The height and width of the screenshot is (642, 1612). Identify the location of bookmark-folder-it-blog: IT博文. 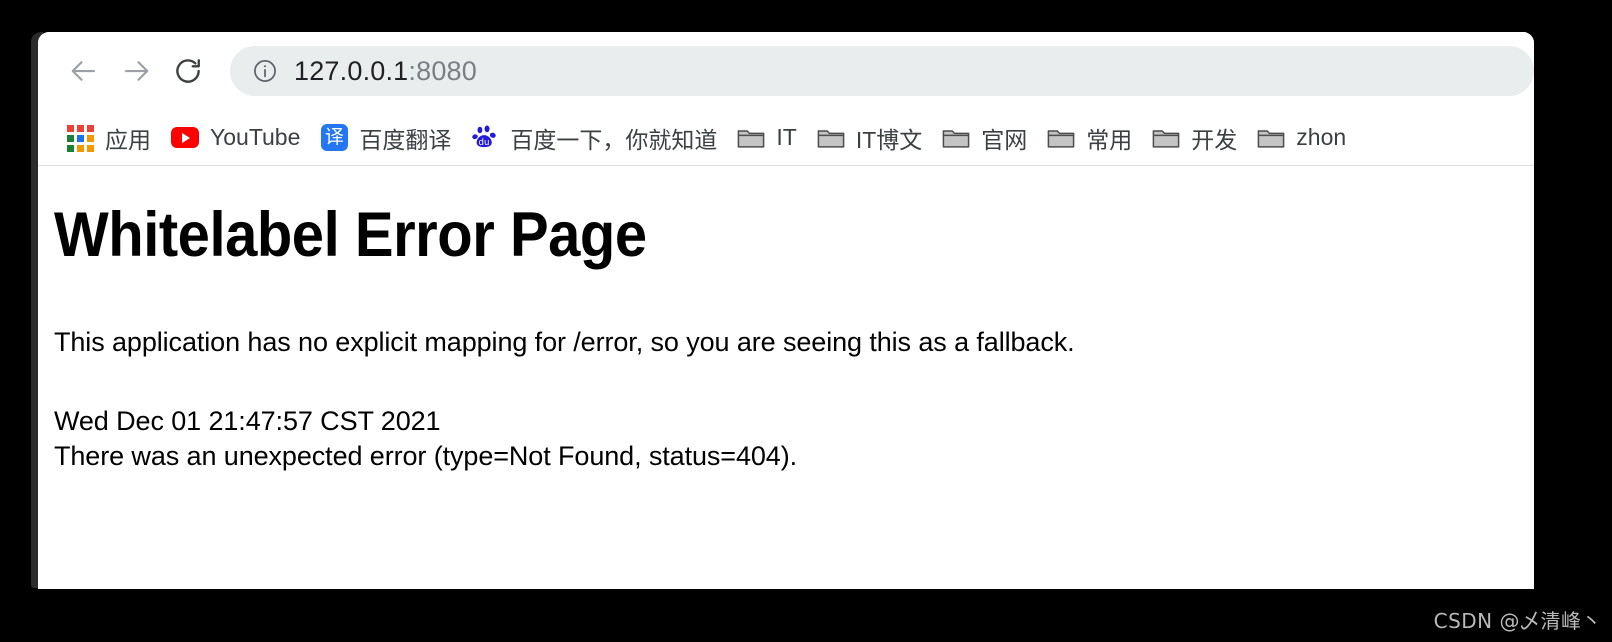
(869, 138).